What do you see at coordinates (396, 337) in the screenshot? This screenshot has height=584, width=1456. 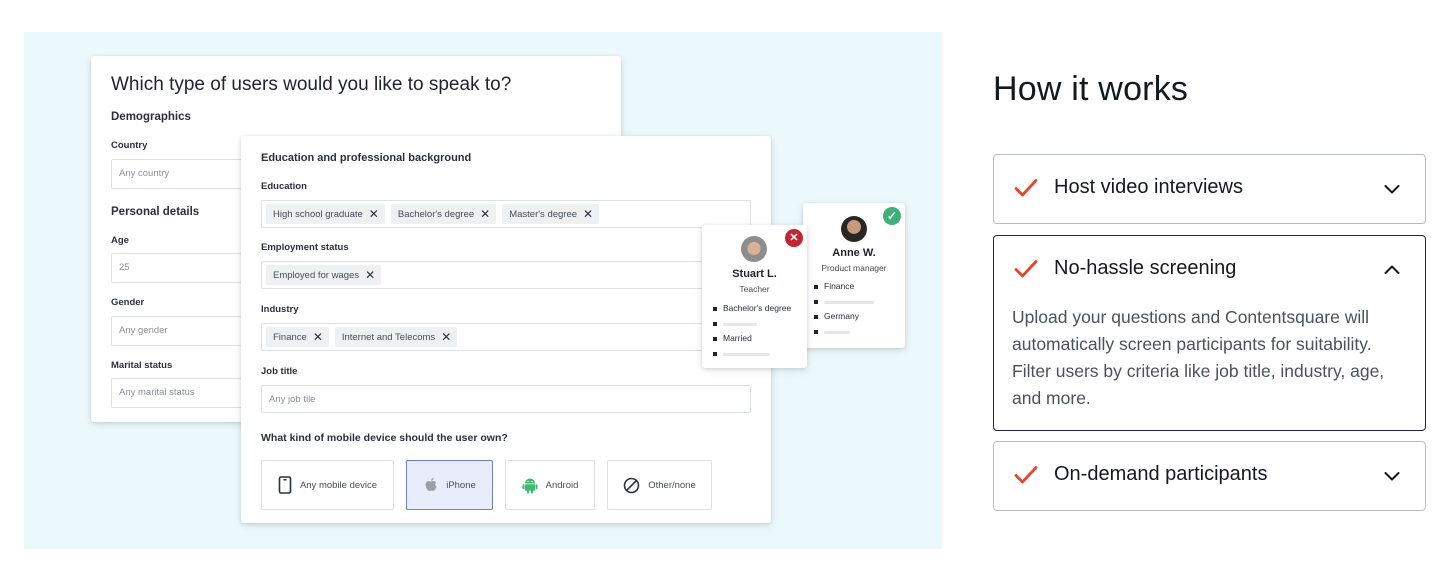 I see `industry-chip: Internet and Telecoms ✕` at bounding box center [396, 337].